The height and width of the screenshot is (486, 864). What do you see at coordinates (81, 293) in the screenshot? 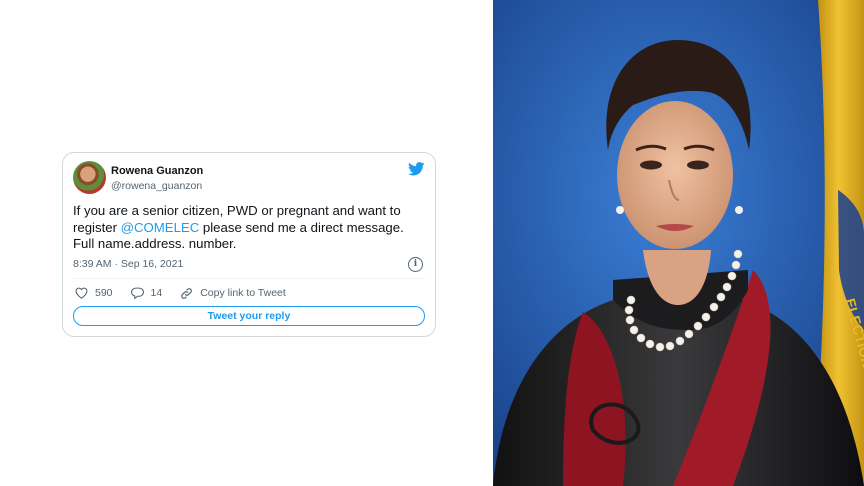
I see `heart-icon` at bounding box center [81, 293].